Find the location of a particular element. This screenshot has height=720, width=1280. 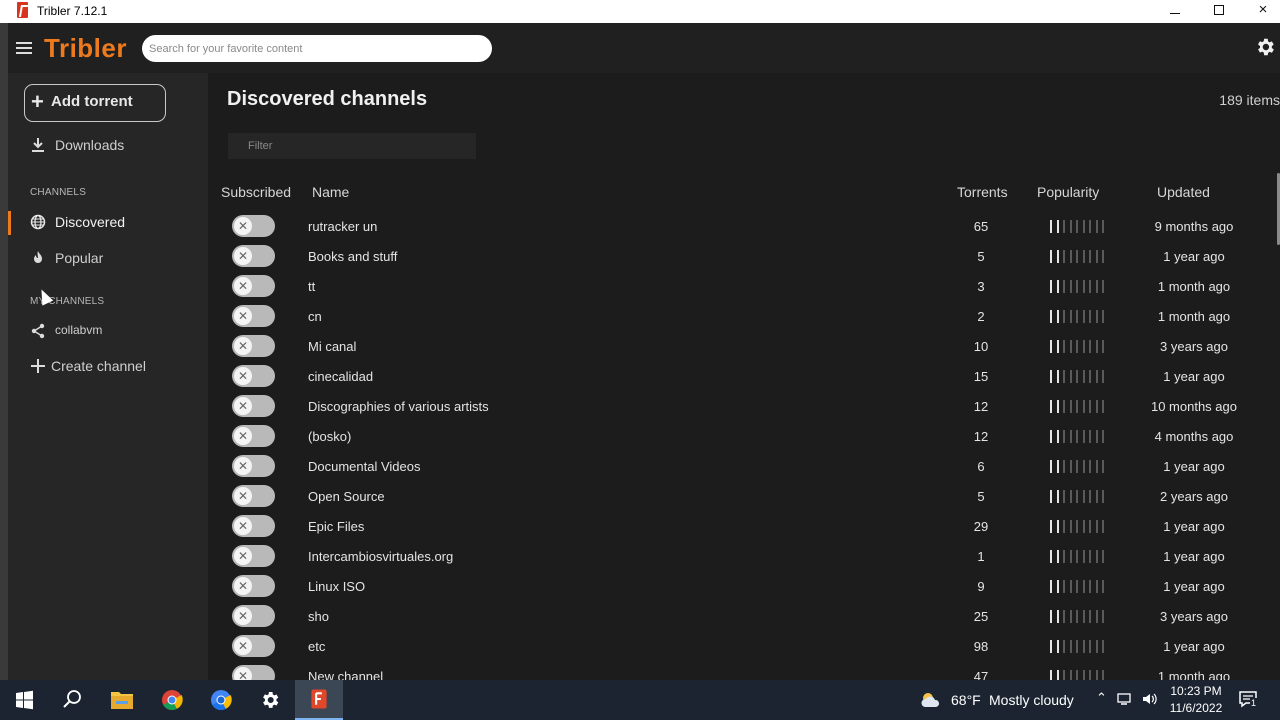

updated-time: 3 years ago is located at coordinates (1194, 616).